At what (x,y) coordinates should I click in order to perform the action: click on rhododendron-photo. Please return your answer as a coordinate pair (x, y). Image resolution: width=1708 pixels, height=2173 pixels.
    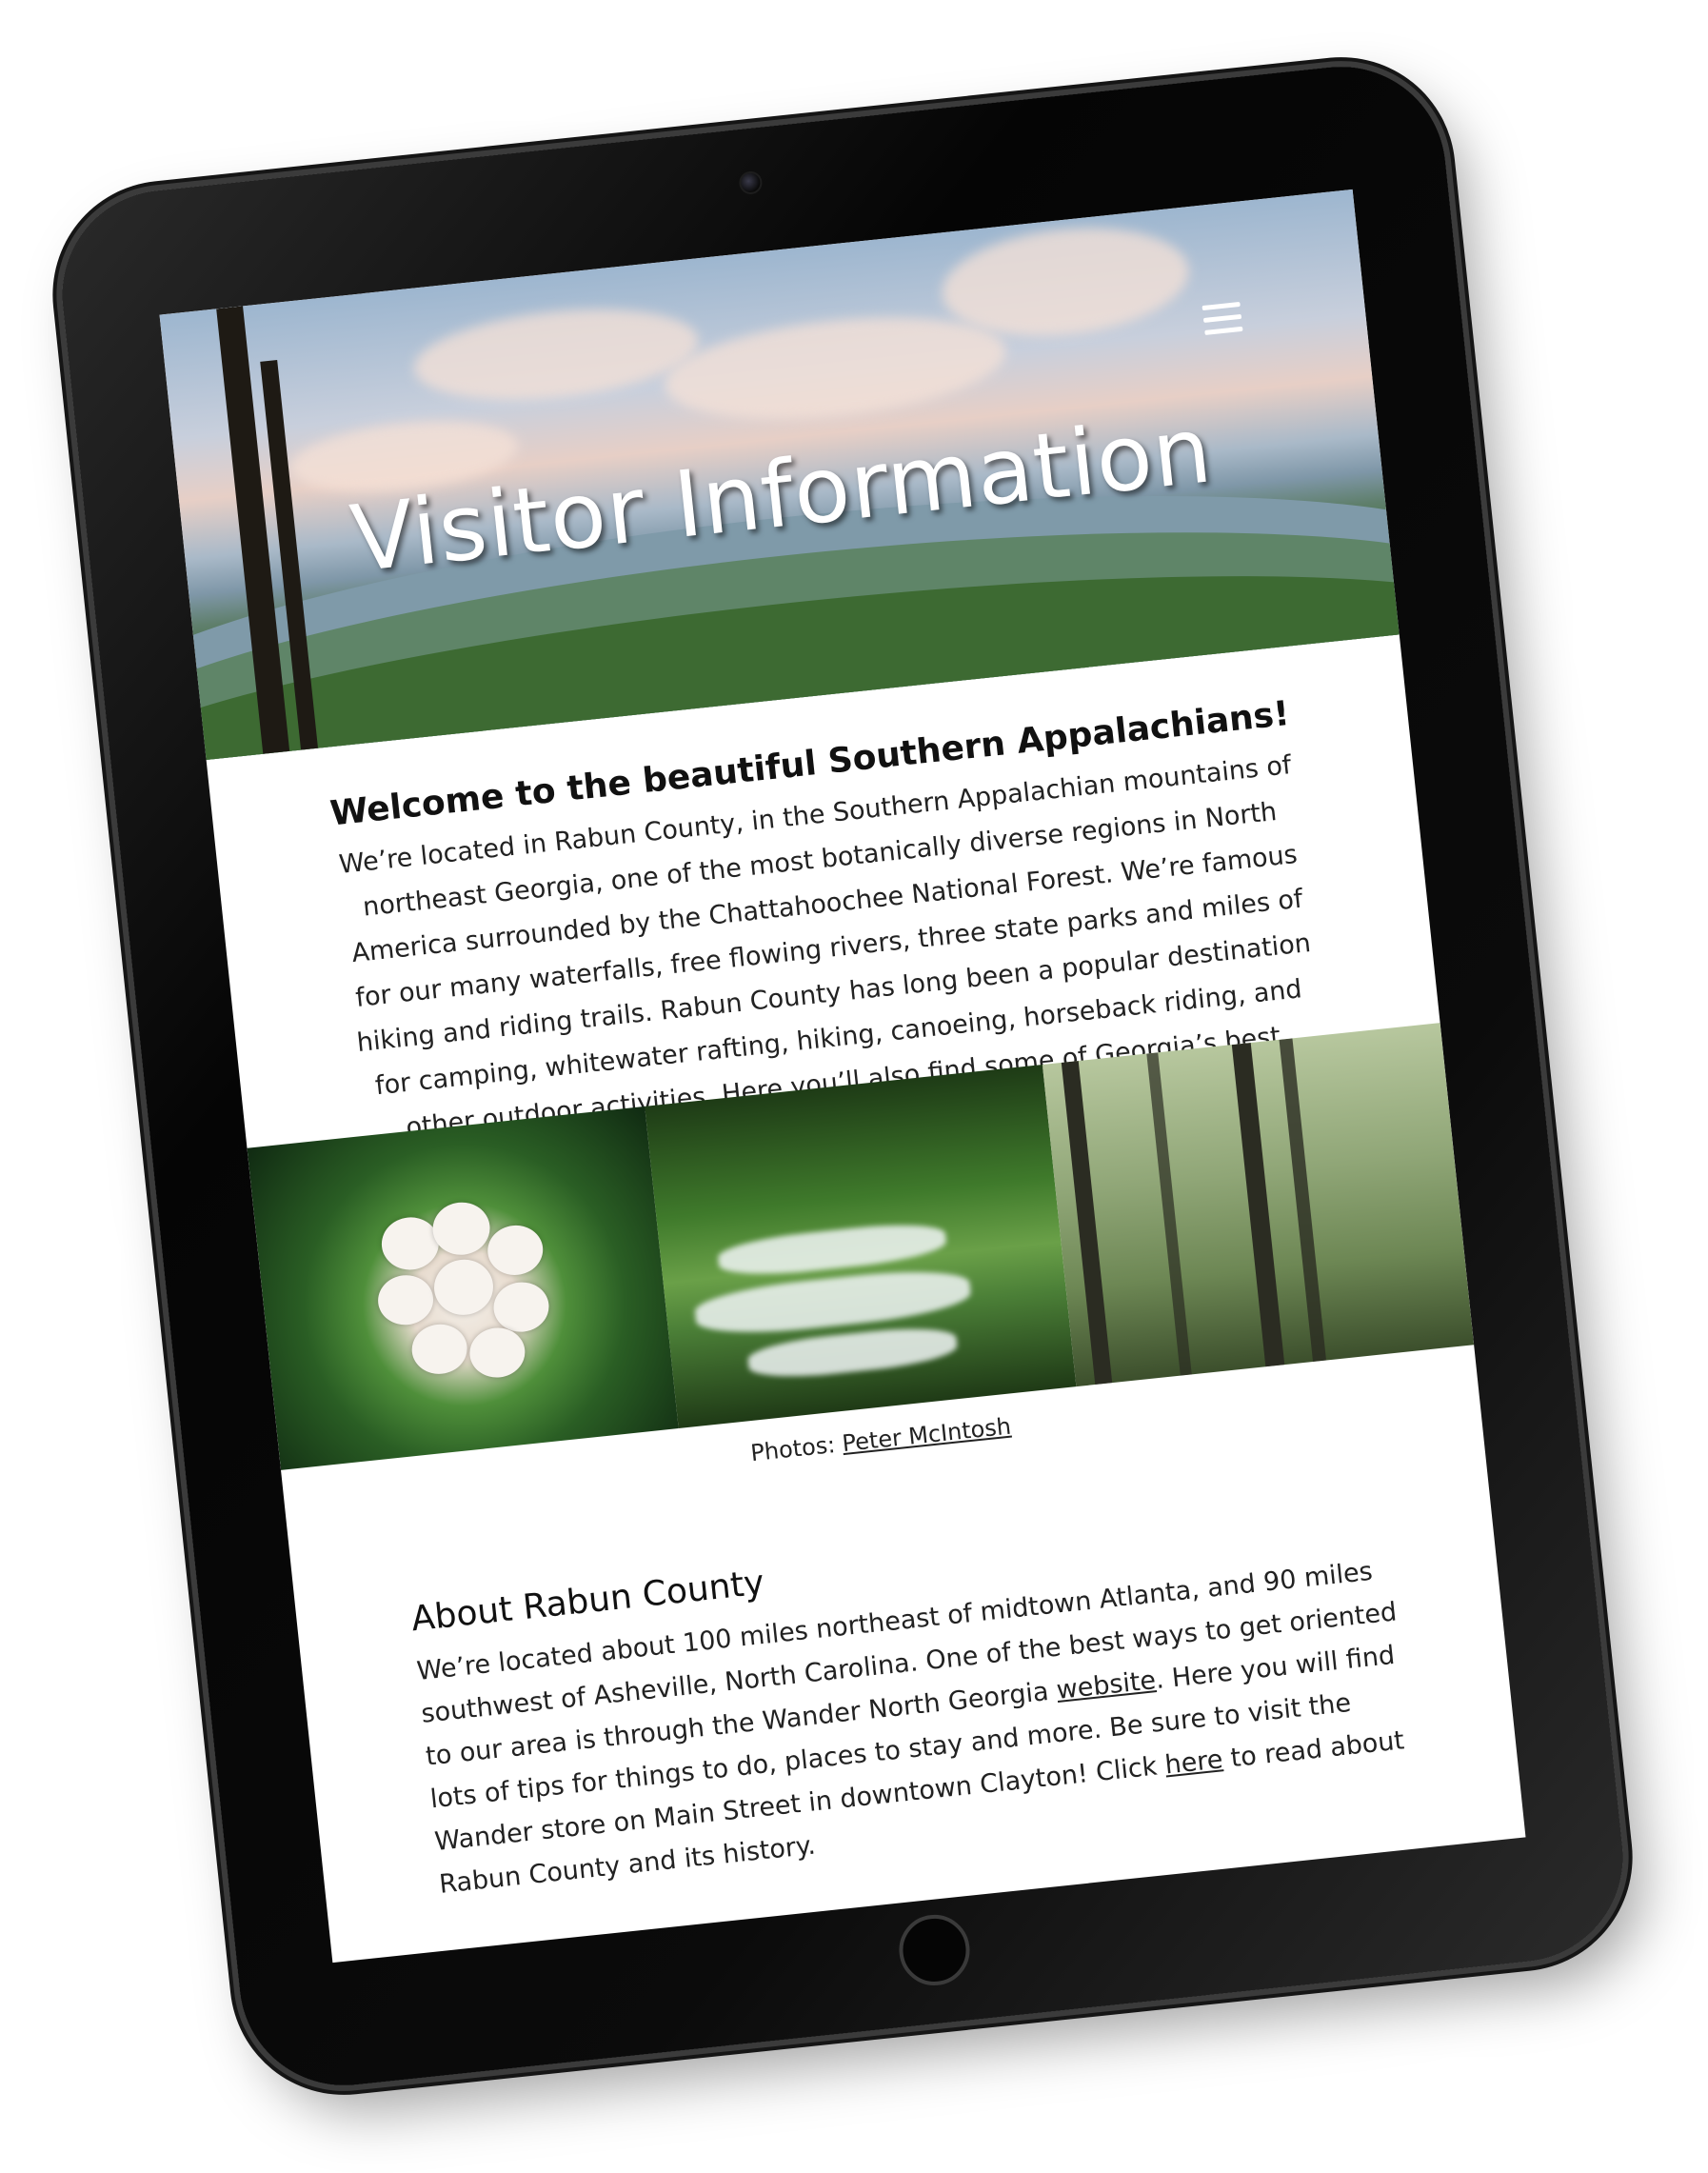
    Looking at the image, I should click on (463, 1288).